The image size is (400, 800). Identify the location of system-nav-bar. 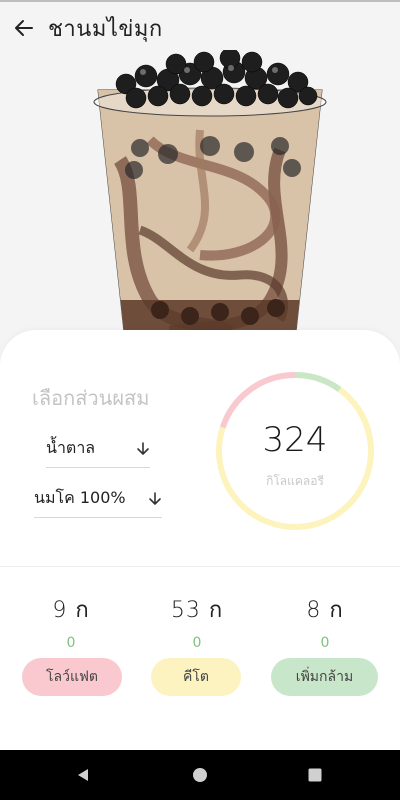
(200, 775).